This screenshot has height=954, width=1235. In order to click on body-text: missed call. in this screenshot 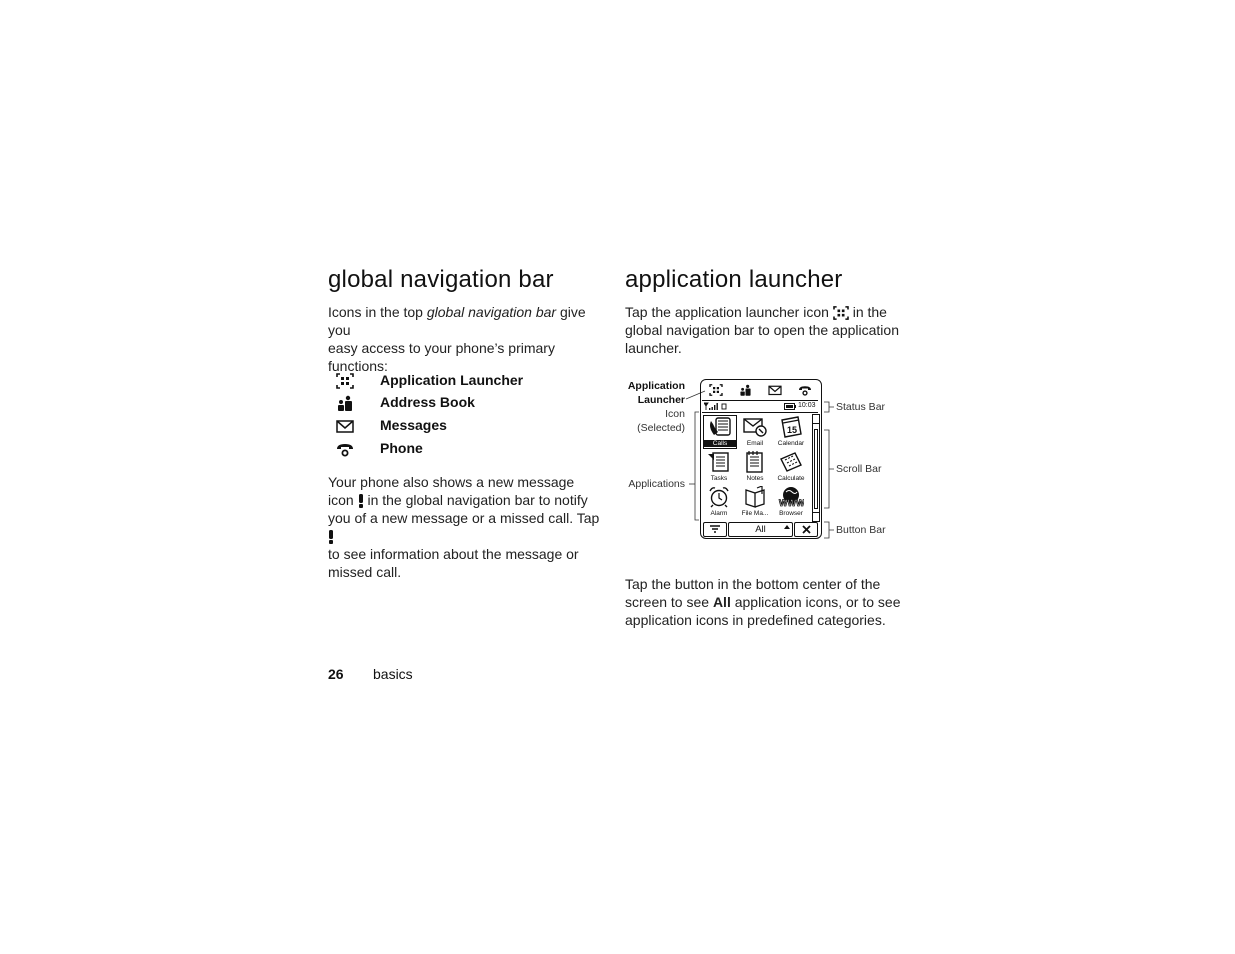, I will do `click(365, 572)`.